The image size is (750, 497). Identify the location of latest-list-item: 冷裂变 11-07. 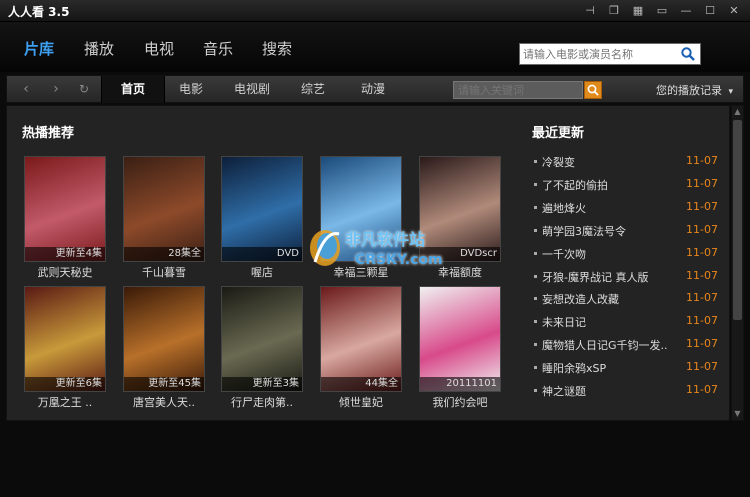
(629, 162).